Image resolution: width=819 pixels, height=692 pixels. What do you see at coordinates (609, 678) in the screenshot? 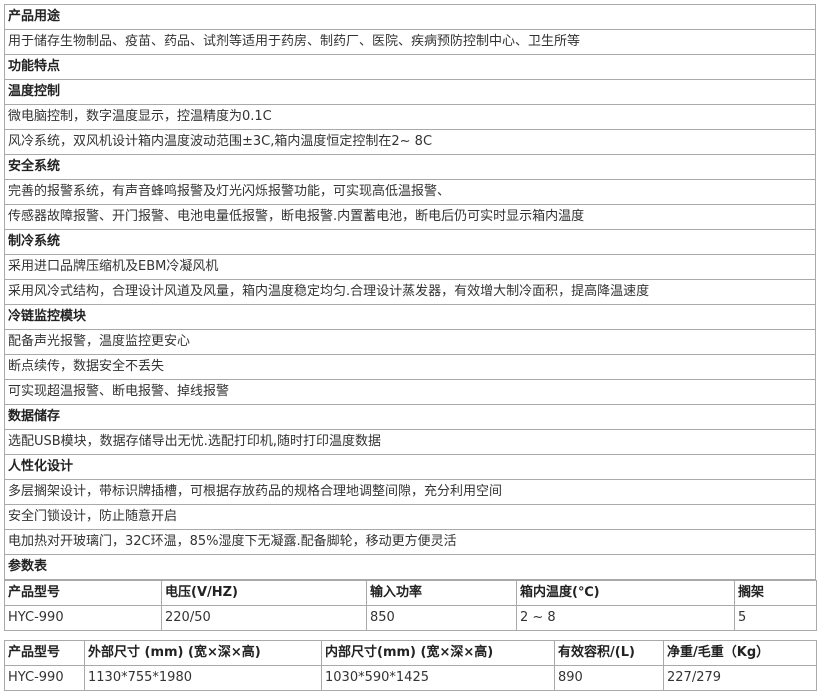
I see `value-effective-volume: 890` at bounding box center [609, 678].